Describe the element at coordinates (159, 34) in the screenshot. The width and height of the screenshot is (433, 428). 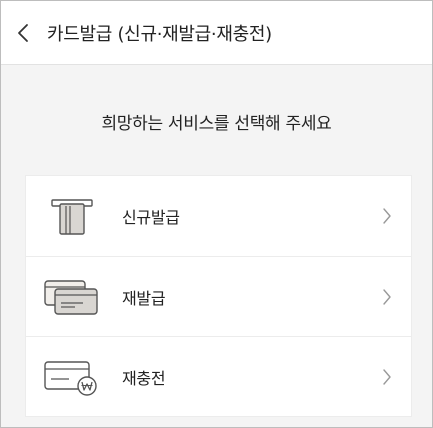
I see `page-title: 카드발급 (신규·재발급·재충전)` at that location.